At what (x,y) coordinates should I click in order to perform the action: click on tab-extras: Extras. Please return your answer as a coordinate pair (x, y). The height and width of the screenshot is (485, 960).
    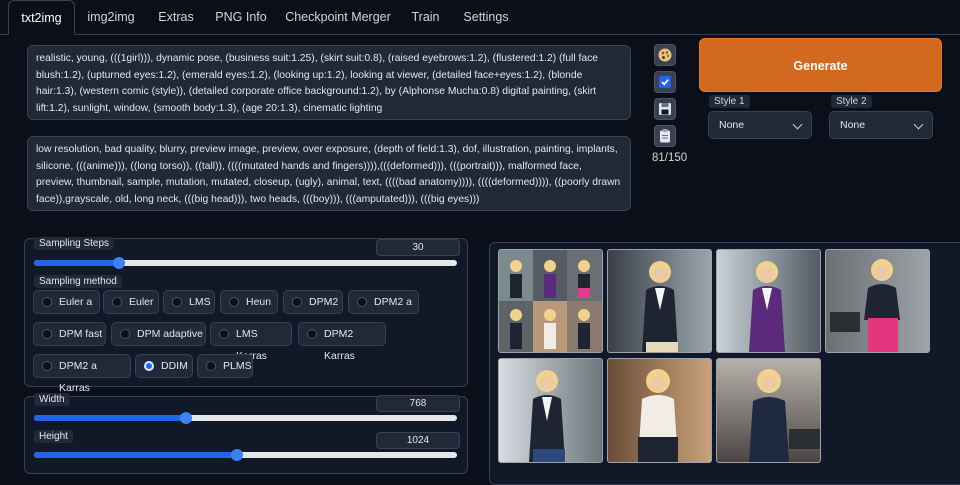
    Looking at the image, I should click on (176, 17).